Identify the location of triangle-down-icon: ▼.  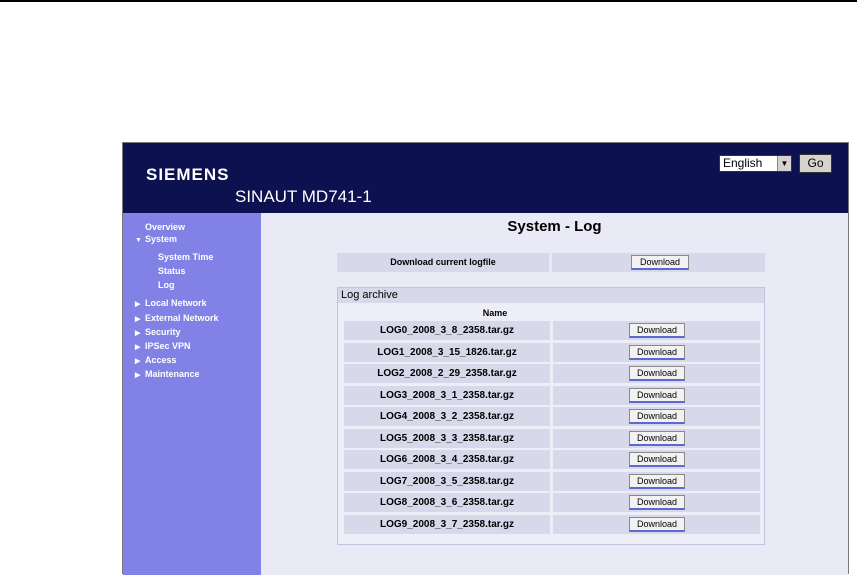
(138, 240).